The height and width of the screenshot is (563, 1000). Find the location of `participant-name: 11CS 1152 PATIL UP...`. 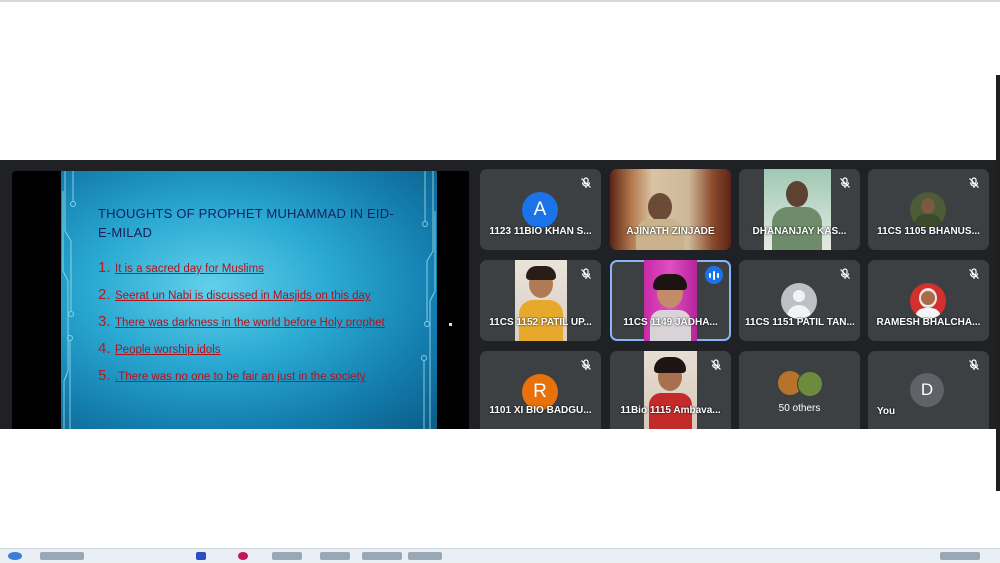

participant-name: 11CS 1152 PATIL UP... is located at coordinates (540, 322).